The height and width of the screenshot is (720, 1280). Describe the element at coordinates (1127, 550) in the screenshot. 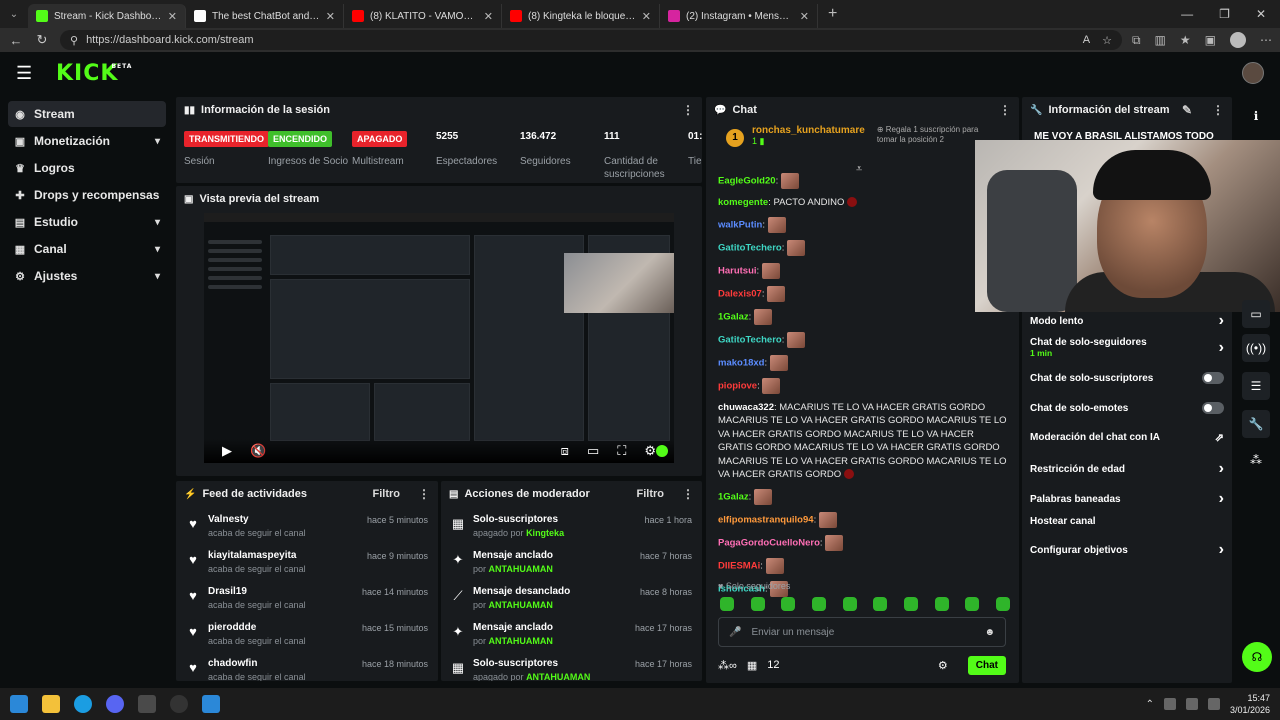

I see `setting-configurar-objetivos: Configurar objetivos ›` at that location.